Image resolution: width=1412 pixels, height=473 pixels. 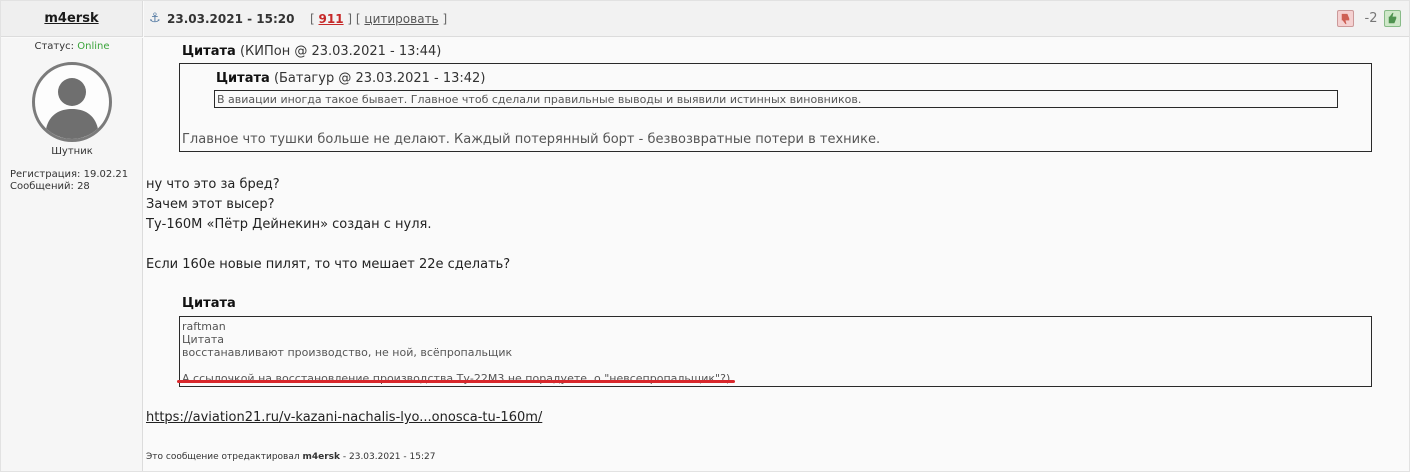 What do you see at coordinates (354, 19) in the screenshot?
I see `bracket-mid: ] [` at bounding box center [354, 19].